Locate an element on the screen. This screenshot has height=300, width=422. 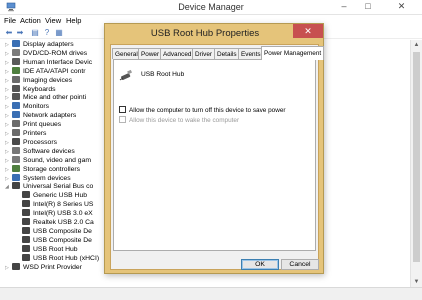
tree-category-item: ▷ Sound, video and gam is located at coordinates (48, 160).